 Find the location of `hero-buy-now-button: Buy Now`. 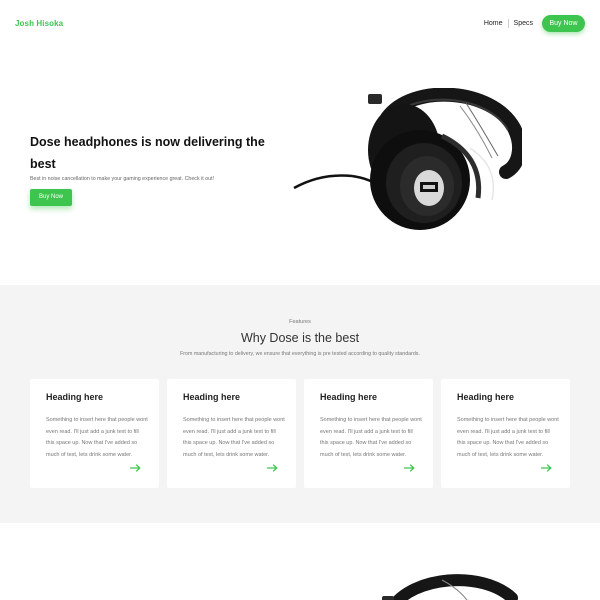

hero-buy-now-button: Buy Now is located at coordinates (51, 197).